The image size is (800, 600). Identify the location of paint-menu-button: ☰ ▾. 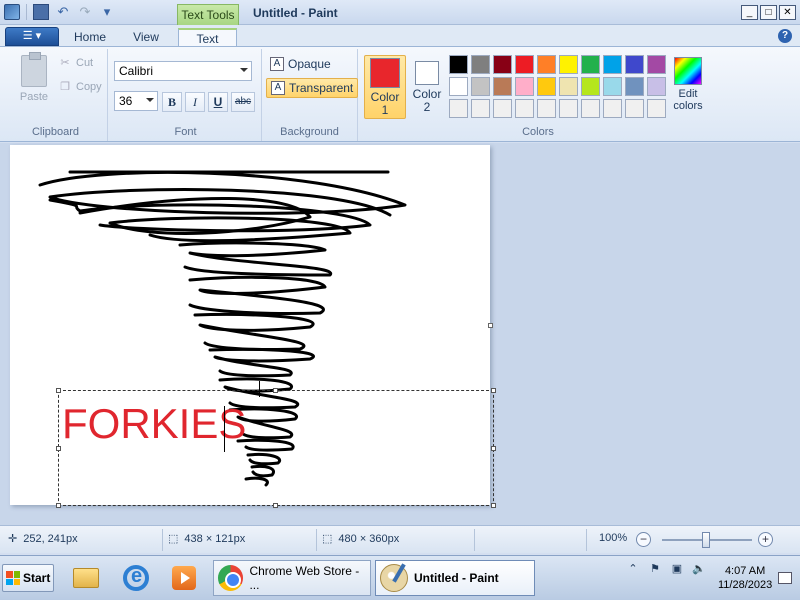
(32, 36).